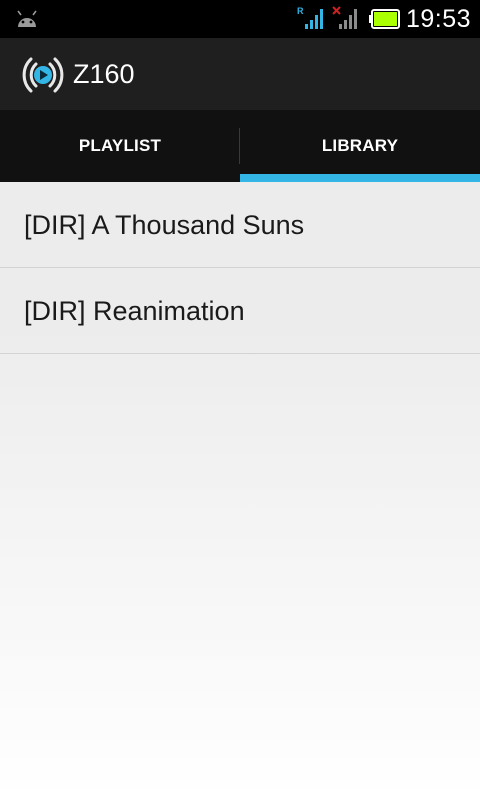  What do you see at coordinates (164, 225) in the screenshot?
I see `list-item-label: [DIR] A Thousand Suns` at bounding box center [164, 225].